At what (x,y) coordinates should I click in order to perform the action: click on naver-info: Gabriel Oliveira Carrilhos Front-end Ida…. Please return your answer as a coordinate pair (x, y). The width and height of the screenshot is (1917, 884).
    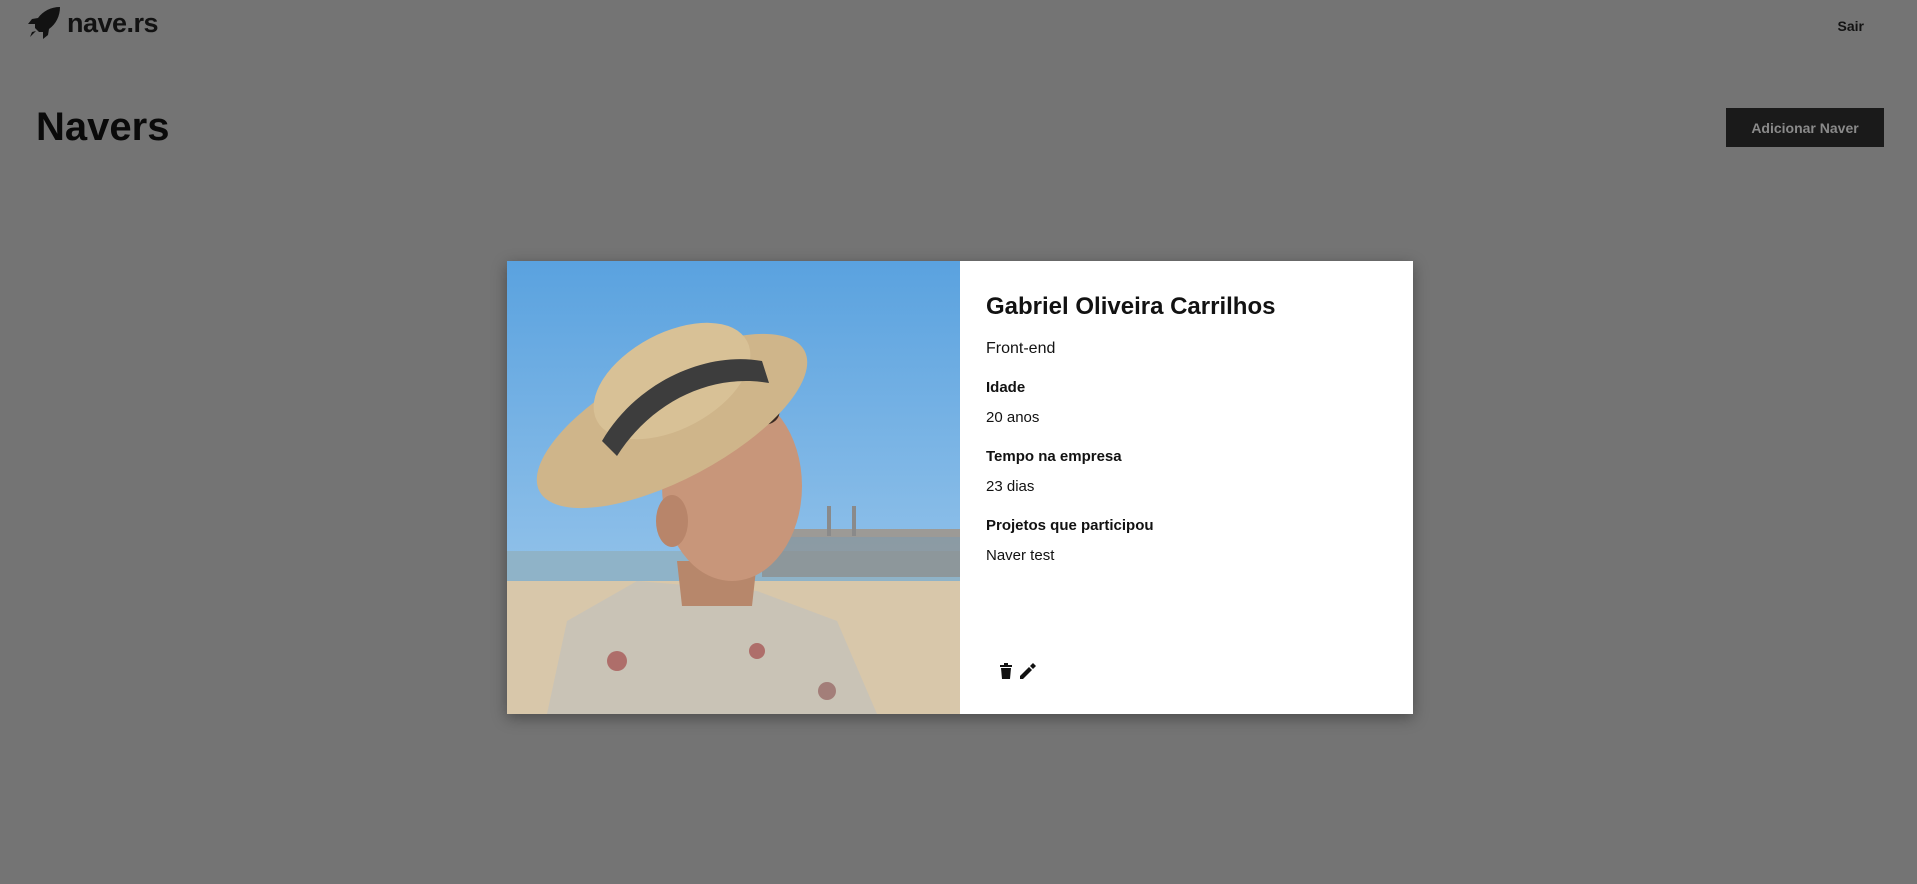
    Looking at the image, I should click on (1186, 487).